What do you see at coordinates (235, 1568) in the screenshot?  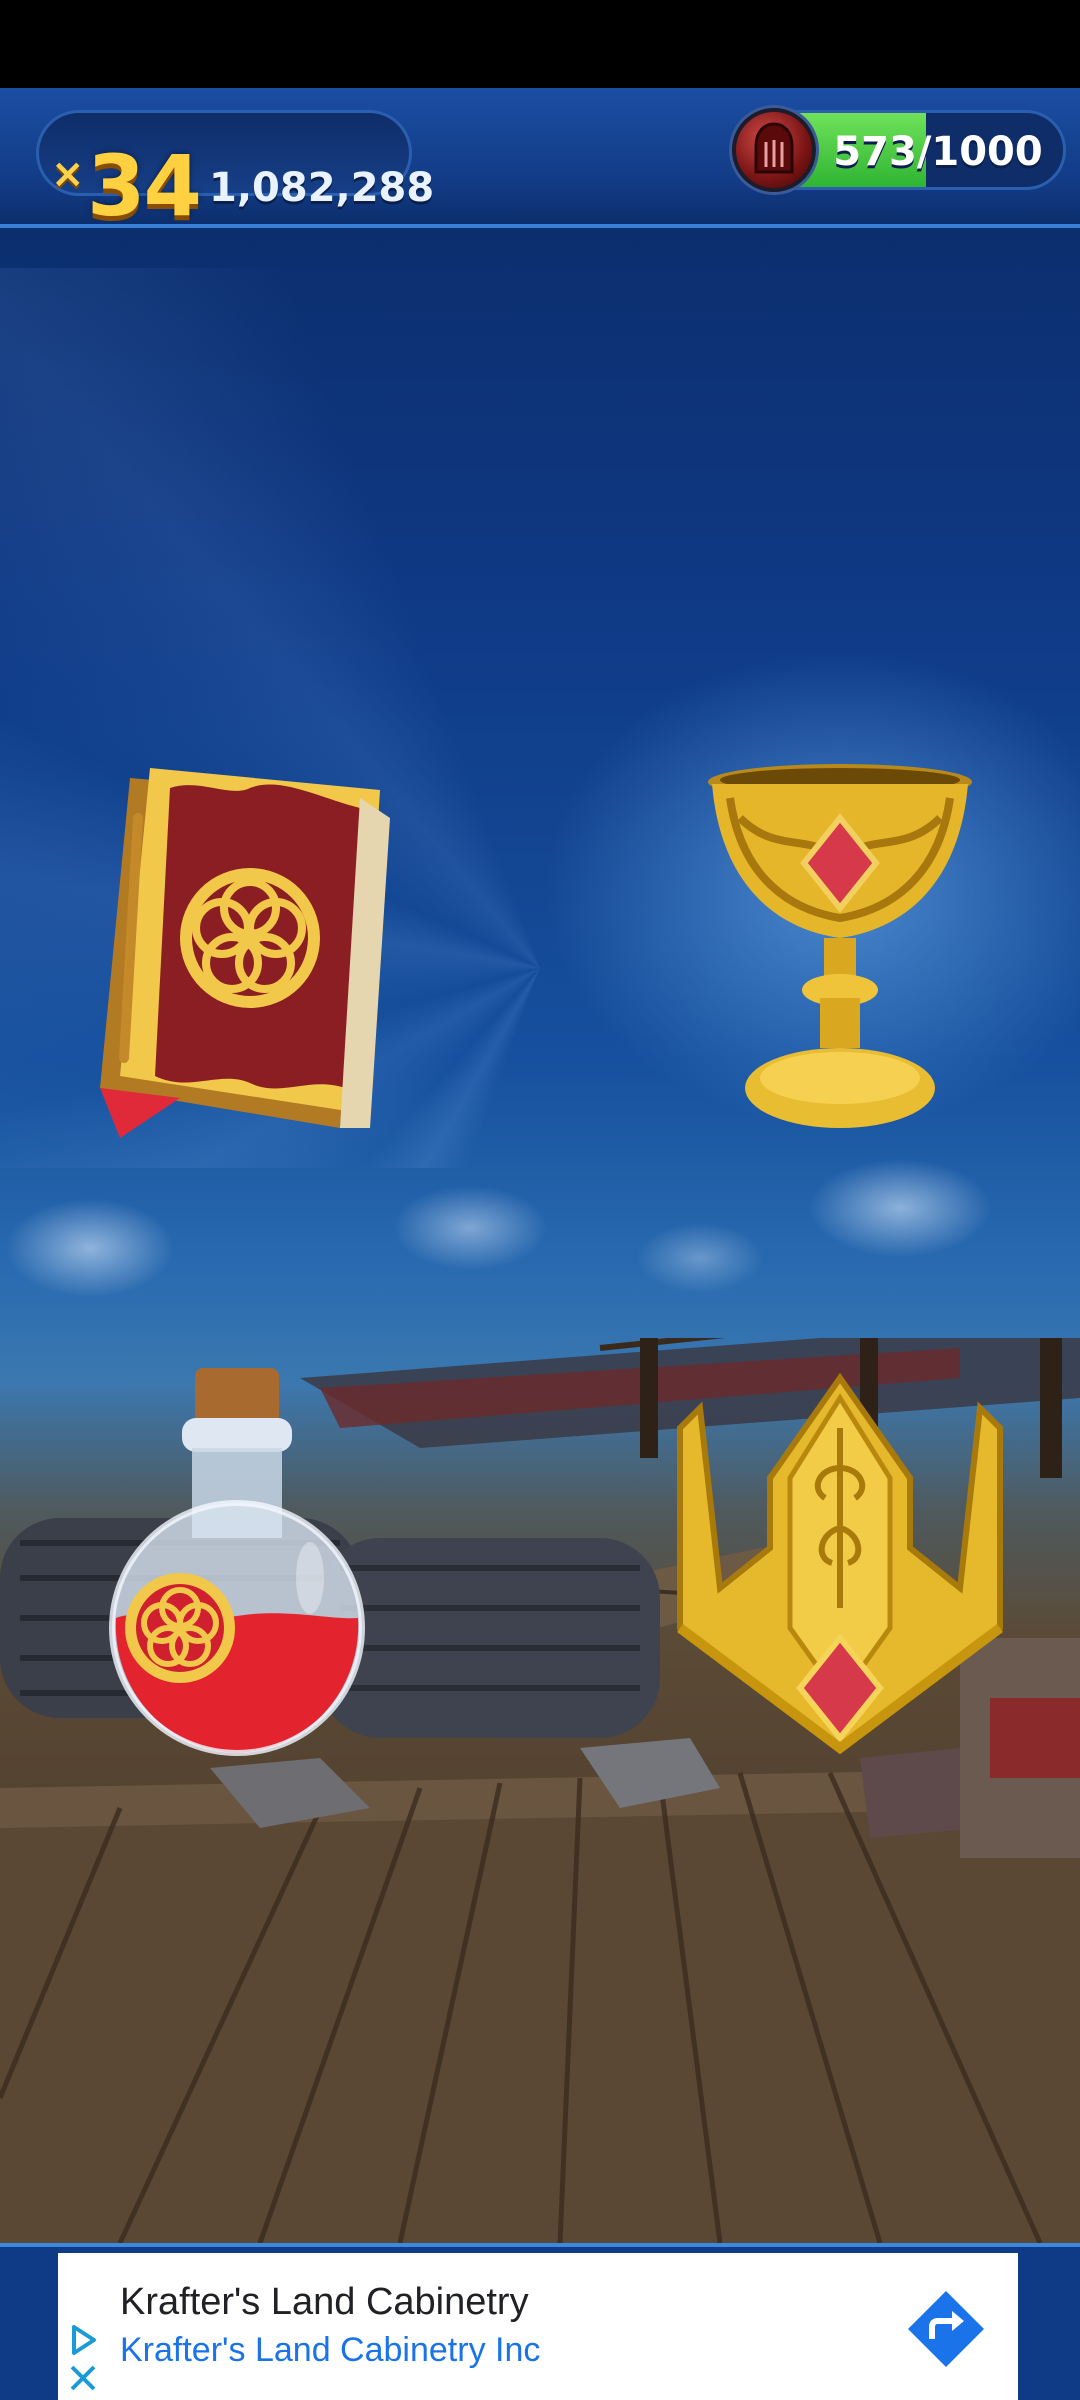 I see `potion-icon` at bounding box center [235, 1568].